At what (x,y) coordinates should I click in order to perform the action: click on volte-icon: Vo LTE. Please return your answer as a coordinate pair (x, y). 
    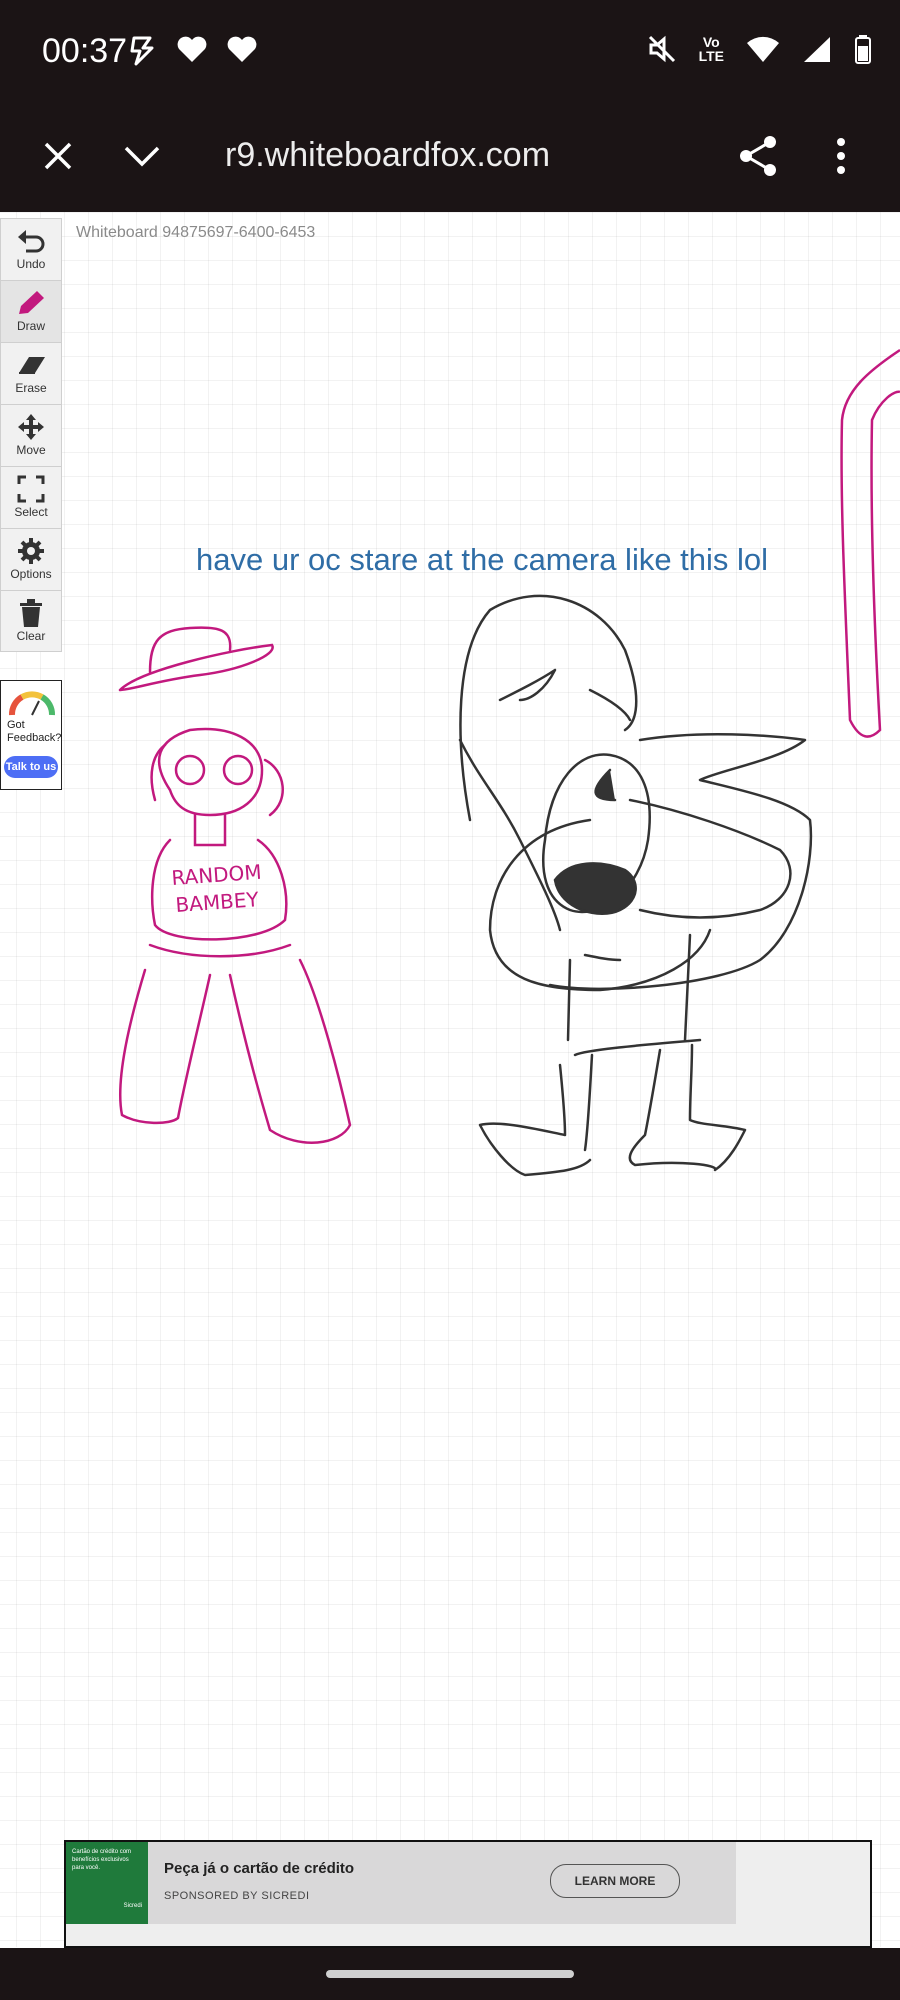
    Looking at the image, I should click on (711, 49).